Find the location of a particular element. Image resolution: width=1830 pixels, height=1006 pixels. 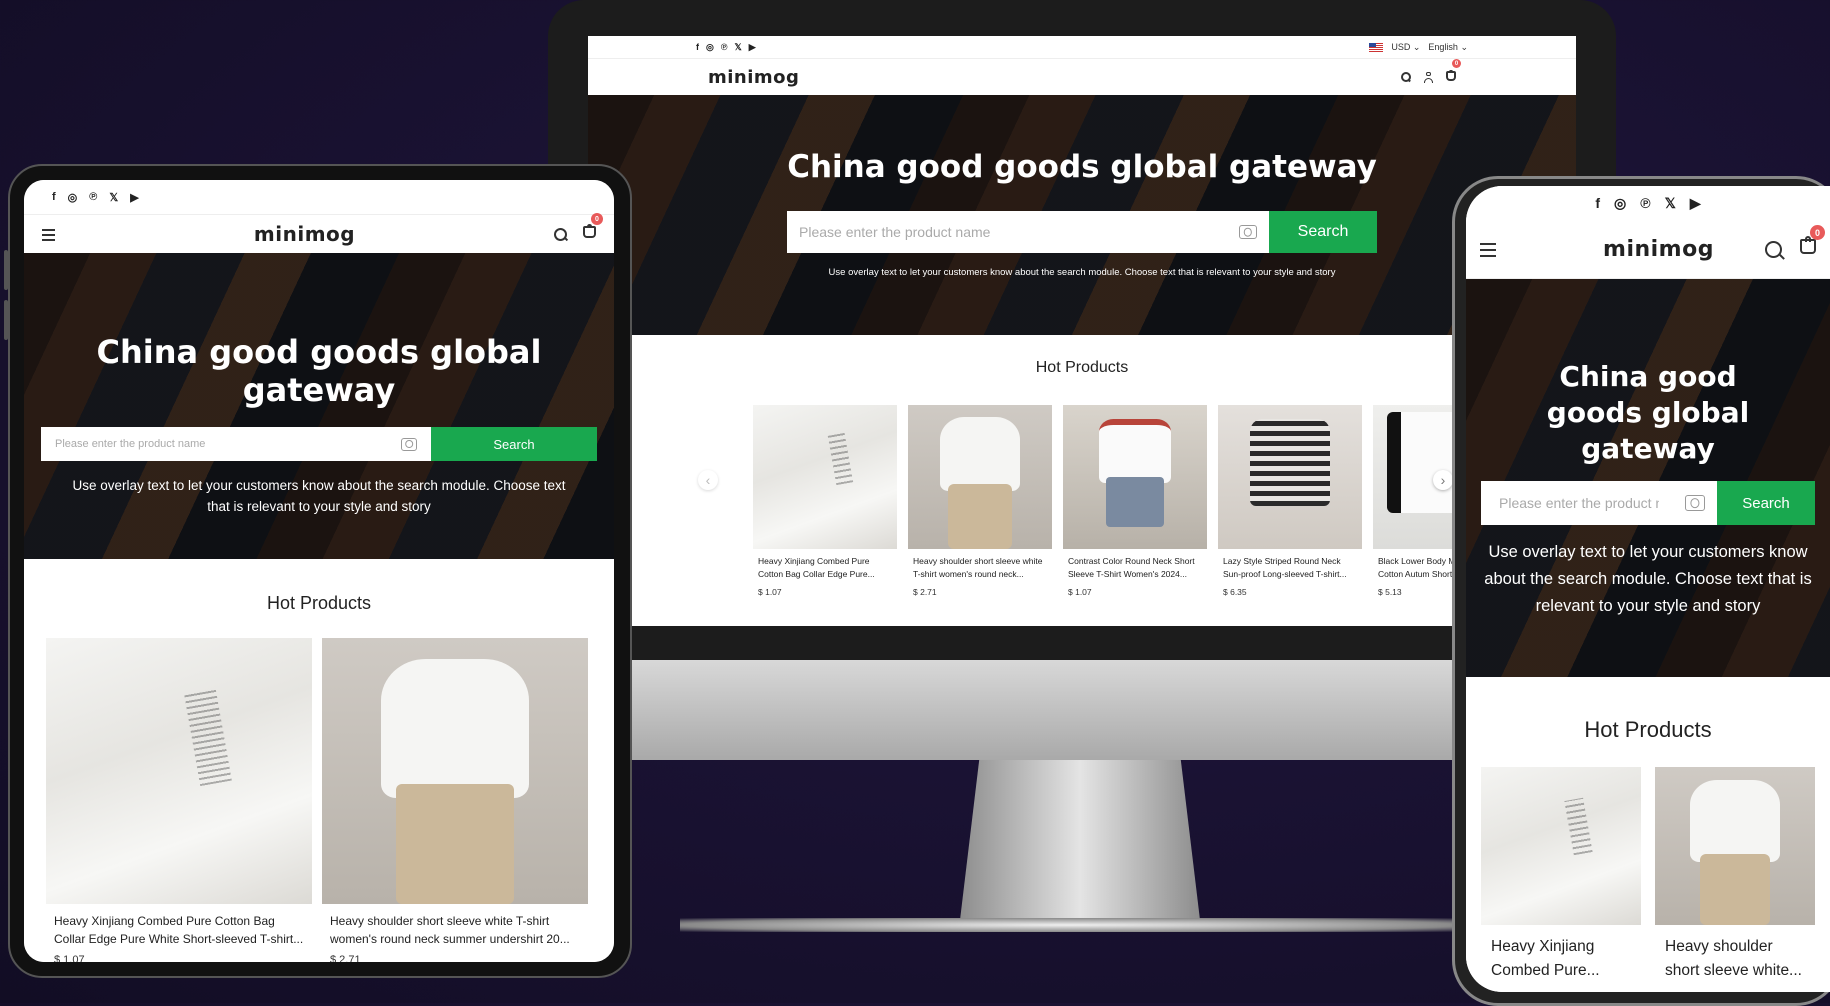

language-selector: English ⌄ is located at coordinates (1448, 47).